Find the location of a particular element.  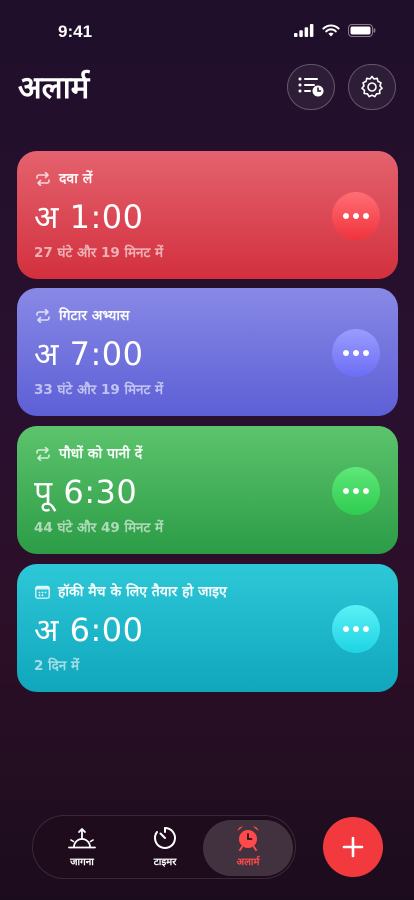

alarm-label-text: हॉकी मैच के लिए तैयार हो जाइए is located at coordinates (142, 592).